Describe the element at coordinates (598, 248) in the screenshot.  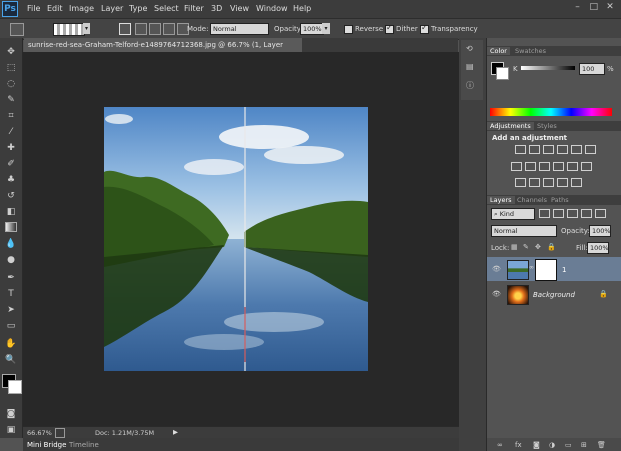
I see `fill-field: 100%` at that location.